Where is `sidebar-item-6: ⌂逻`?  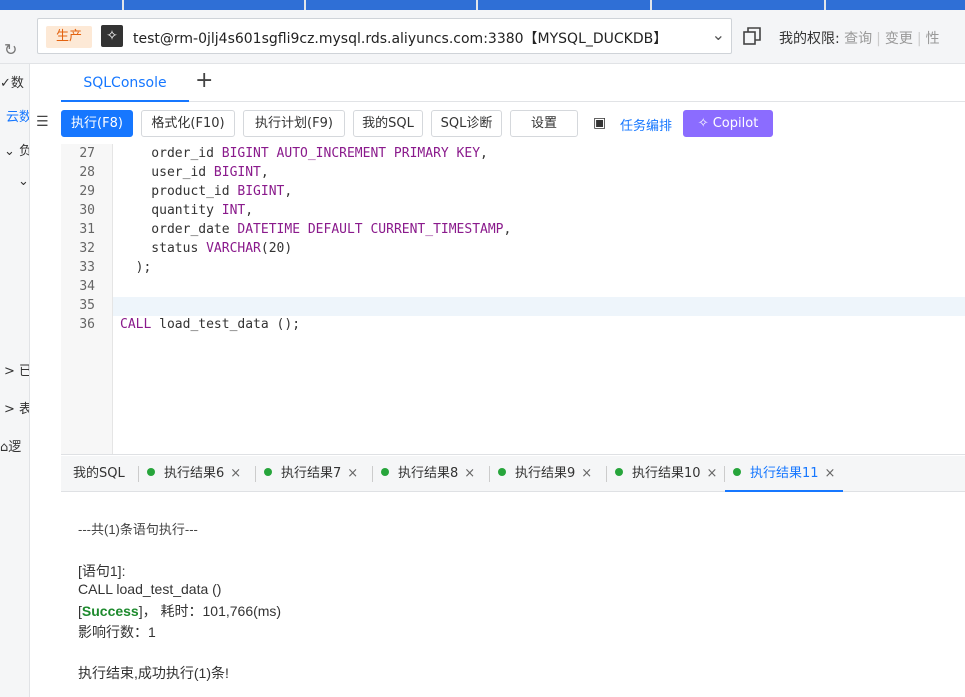 sidebar-item-6: ⌂逻 is located at coordinates (14, 445).